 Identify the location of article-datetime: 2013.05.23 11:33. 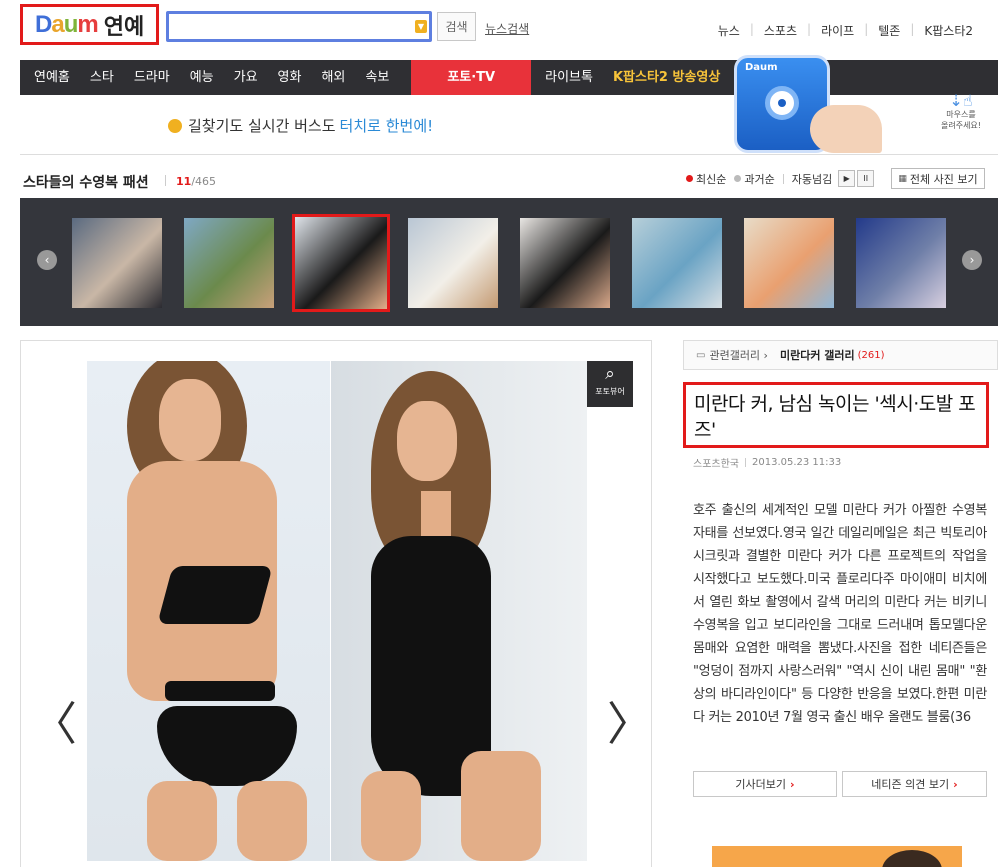
(797, 462).